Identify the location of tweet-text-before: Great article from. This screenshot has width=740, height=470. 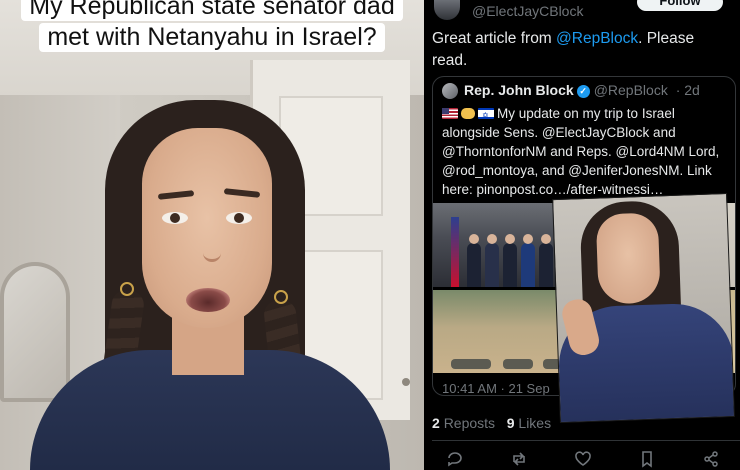
(494, 38).